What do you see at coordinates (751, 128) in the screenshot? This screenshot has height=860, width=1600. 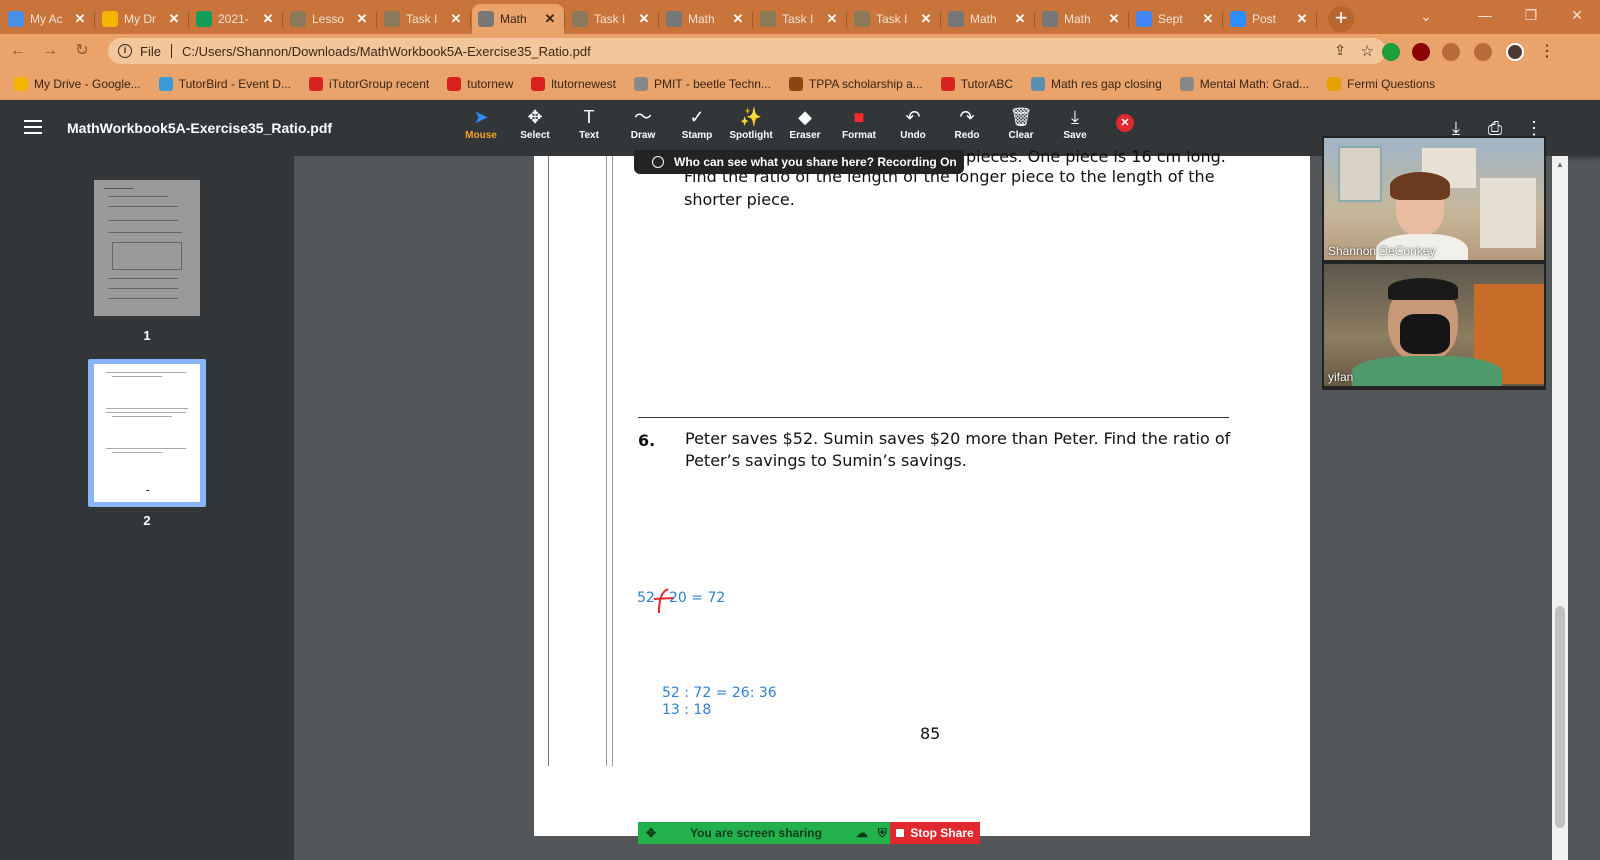 I see `annotate-tool-spotlight: ✨ Spotlight` at bounding box center [751, 128].